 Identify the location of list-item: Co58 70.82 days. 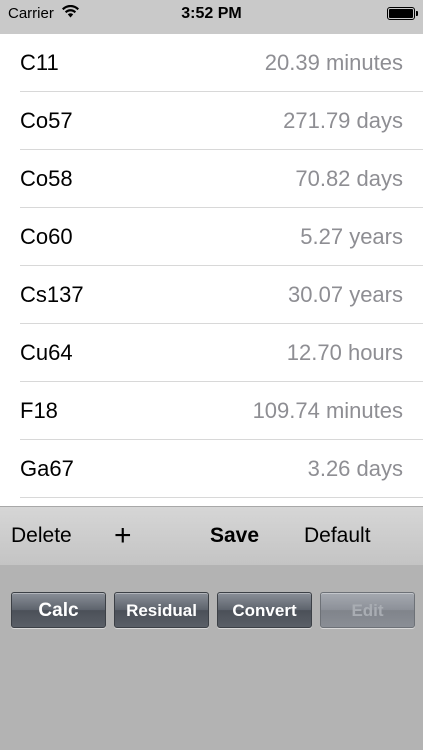
(221, 179).